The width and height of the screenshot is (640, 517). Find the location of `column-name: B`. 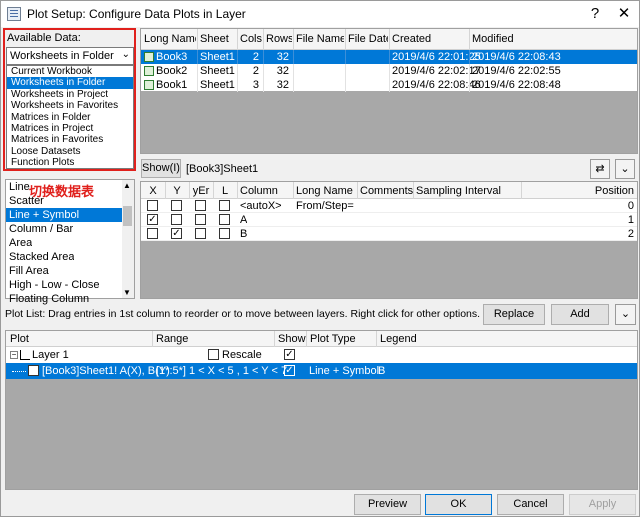

column-name: B is located at coordinates (244, 234).